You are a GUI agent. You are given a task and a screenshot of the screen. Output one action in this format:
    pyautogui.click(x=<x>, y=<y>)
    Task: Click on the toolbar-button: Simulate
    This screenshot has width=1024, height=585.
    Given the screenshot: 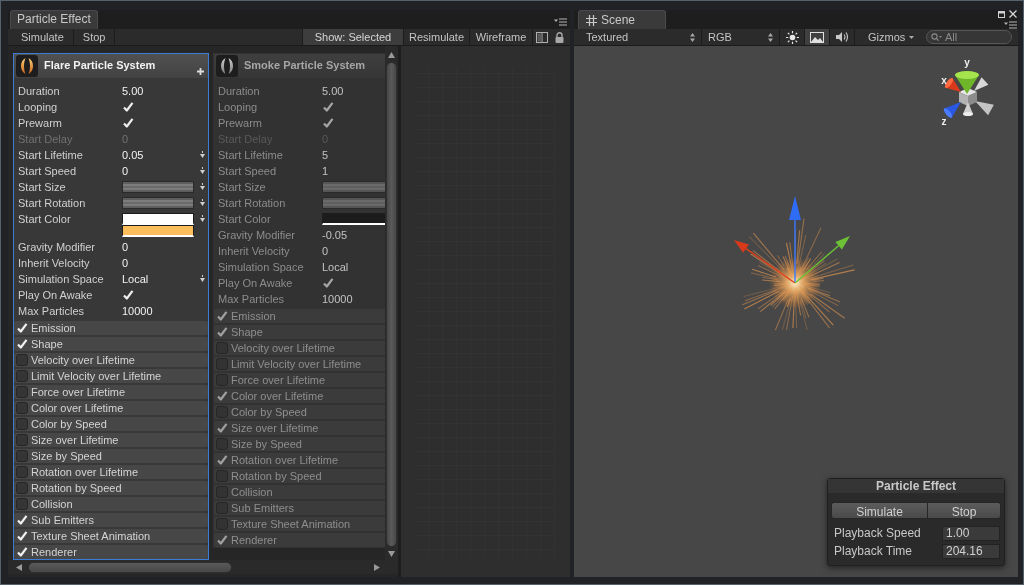 What is the action you would take?
    pyautogui.click(x=43, y=37)
    